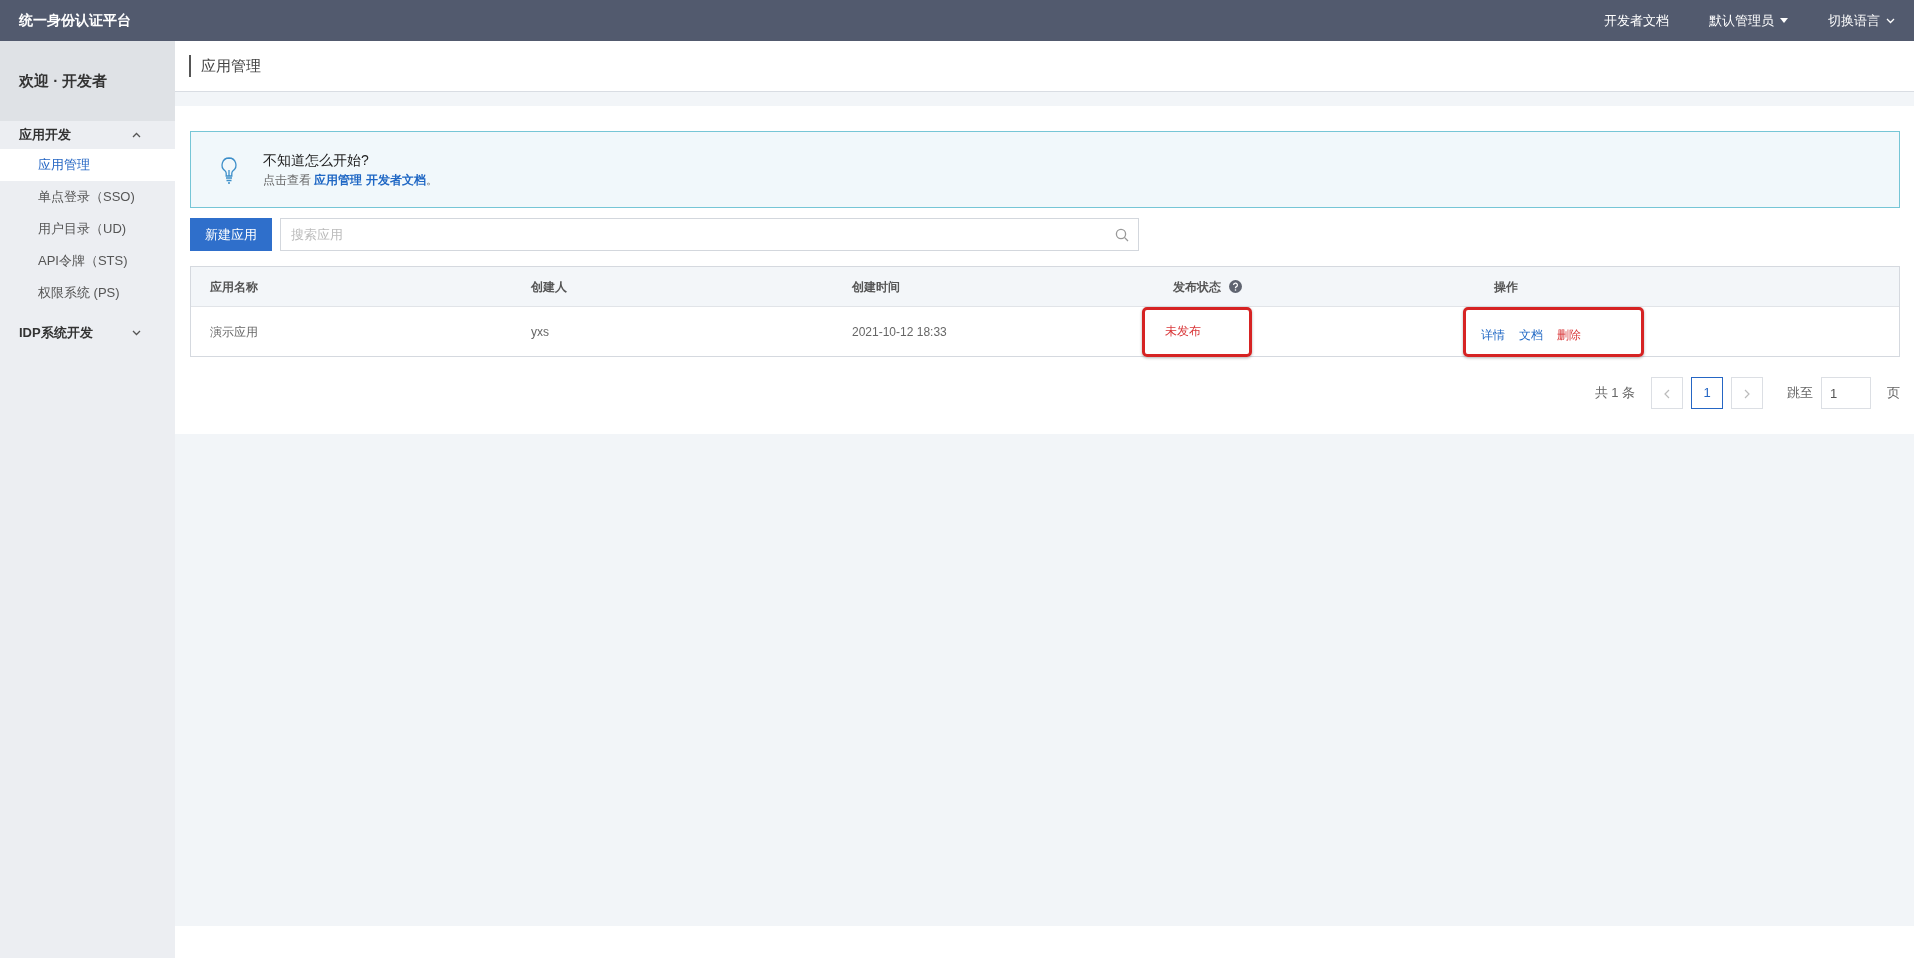 The width and height of the screenshot is (1914, 958). I want to click on chevron-left-icon, so click(1667, 393).